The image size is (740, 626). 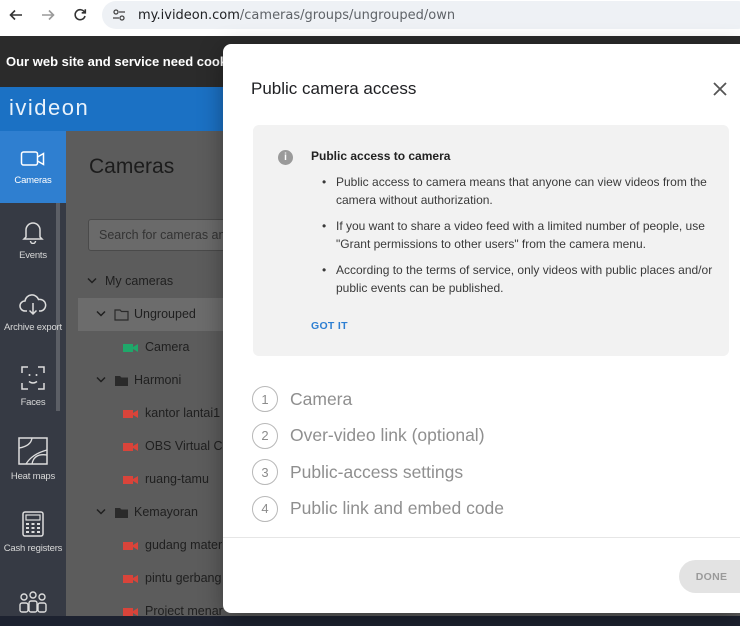 What do you see at coordinates (119, 15) in the screenshot?
I see `site-info-icon` at bounding box center [119, 15].